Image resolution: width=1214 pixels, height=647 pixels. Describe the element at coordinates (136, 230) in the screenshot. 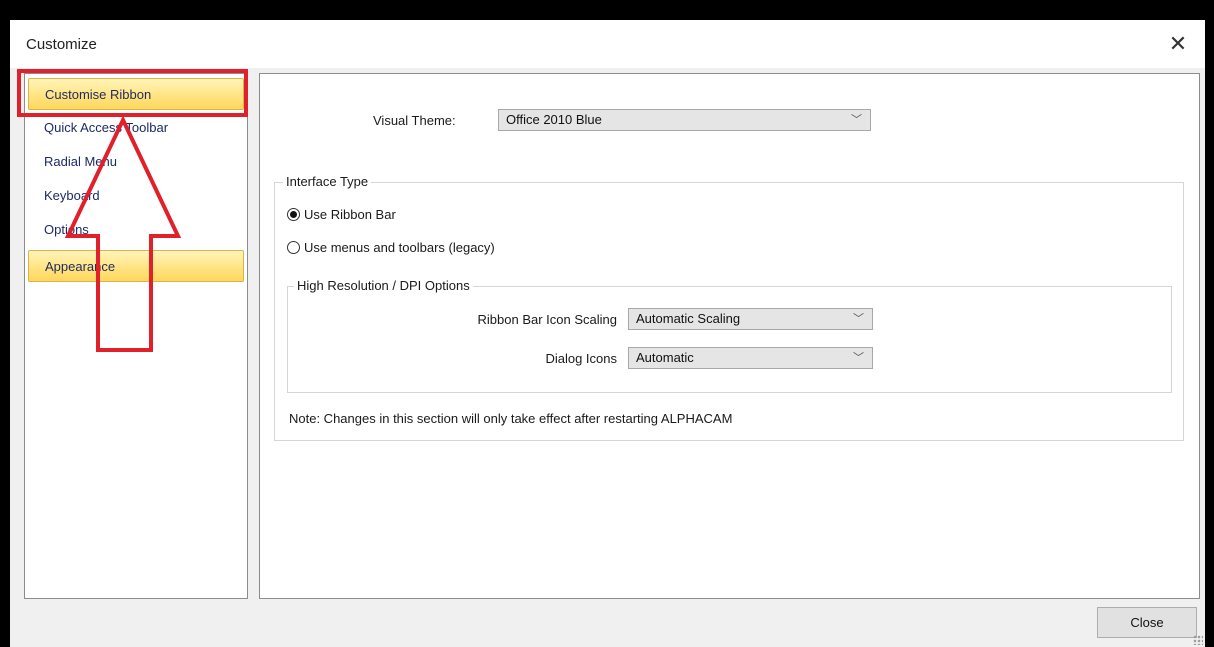

I see `sidebar-item-options: Options` at that location.